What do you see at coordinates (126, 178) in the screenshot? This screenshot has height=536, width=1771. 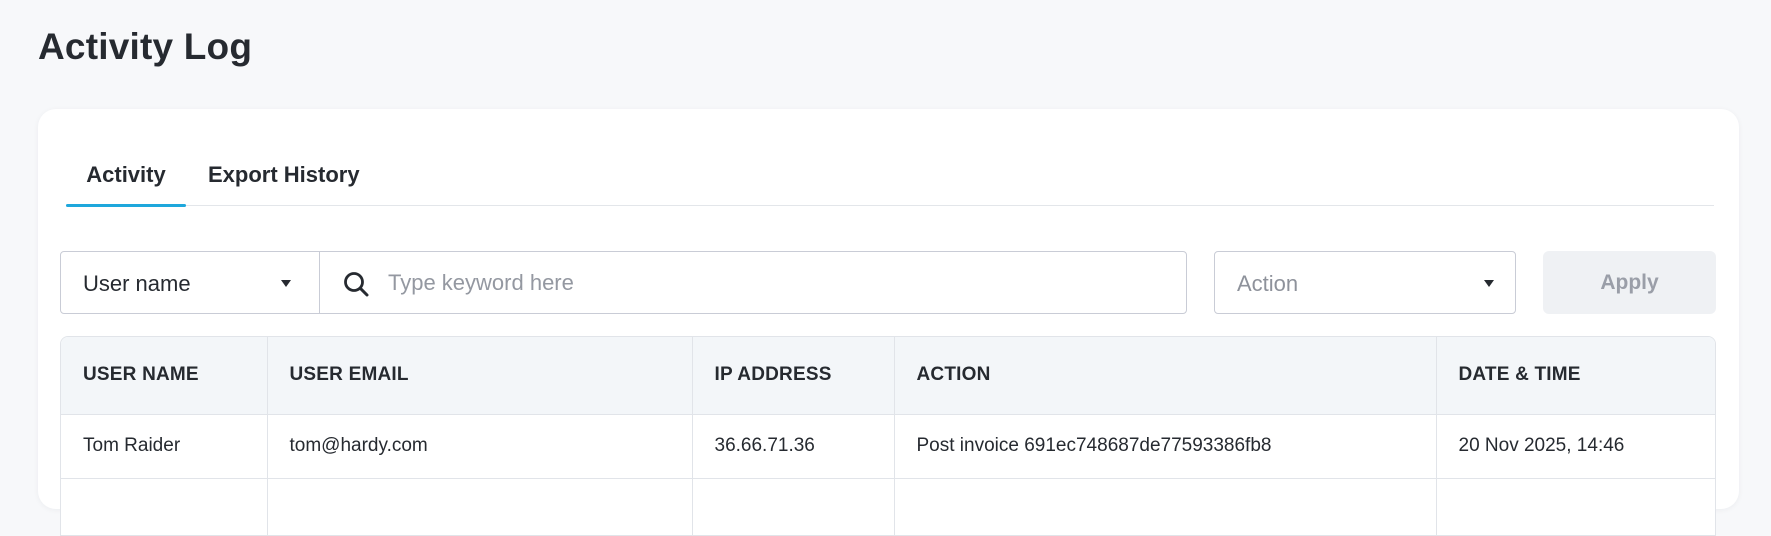 I see `tab-activity: Activity` at bounding box center [126, 178].